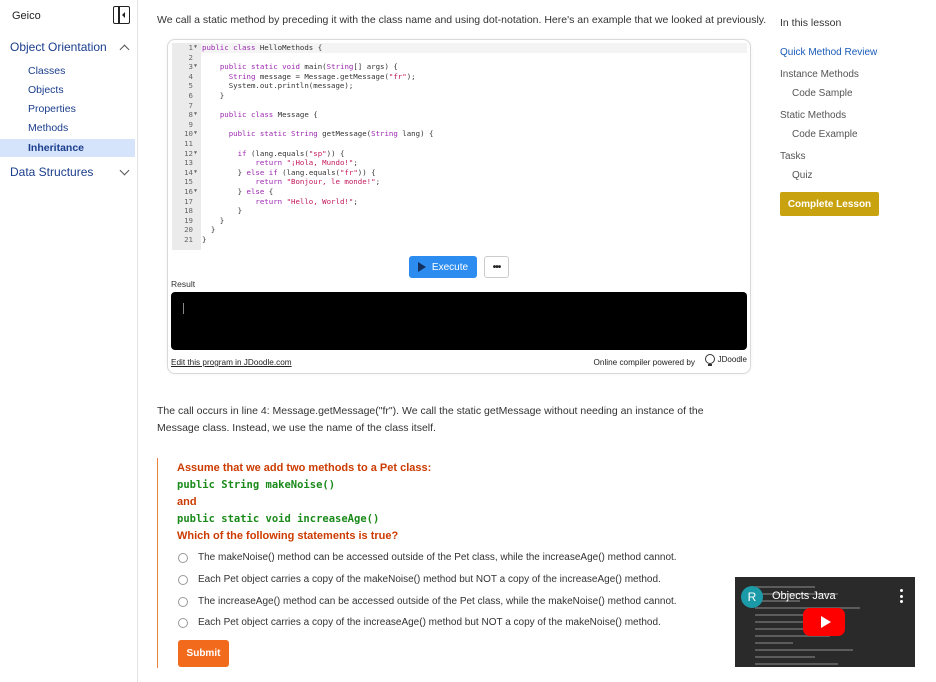 Image resolution: width=936 pixels, height=682 pixels. Describe the element at coordinates (306, 201) in the screenshot. I see `code-text: return "Hello, World!";` at that location.